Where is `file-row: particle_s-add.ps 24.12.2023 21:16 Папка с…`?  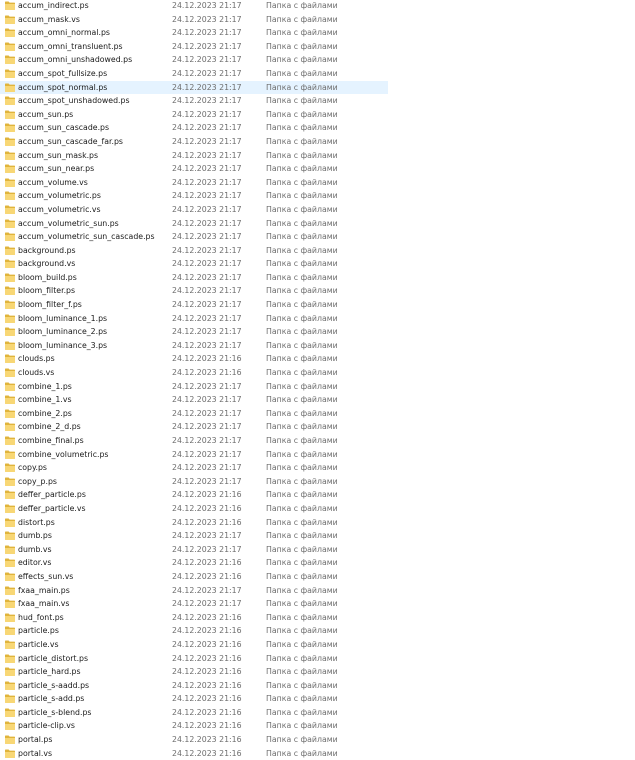 file-row: particle_s-add.ps 24.12.2023 21:16 Папка с… is located at coordinates (317, 699).